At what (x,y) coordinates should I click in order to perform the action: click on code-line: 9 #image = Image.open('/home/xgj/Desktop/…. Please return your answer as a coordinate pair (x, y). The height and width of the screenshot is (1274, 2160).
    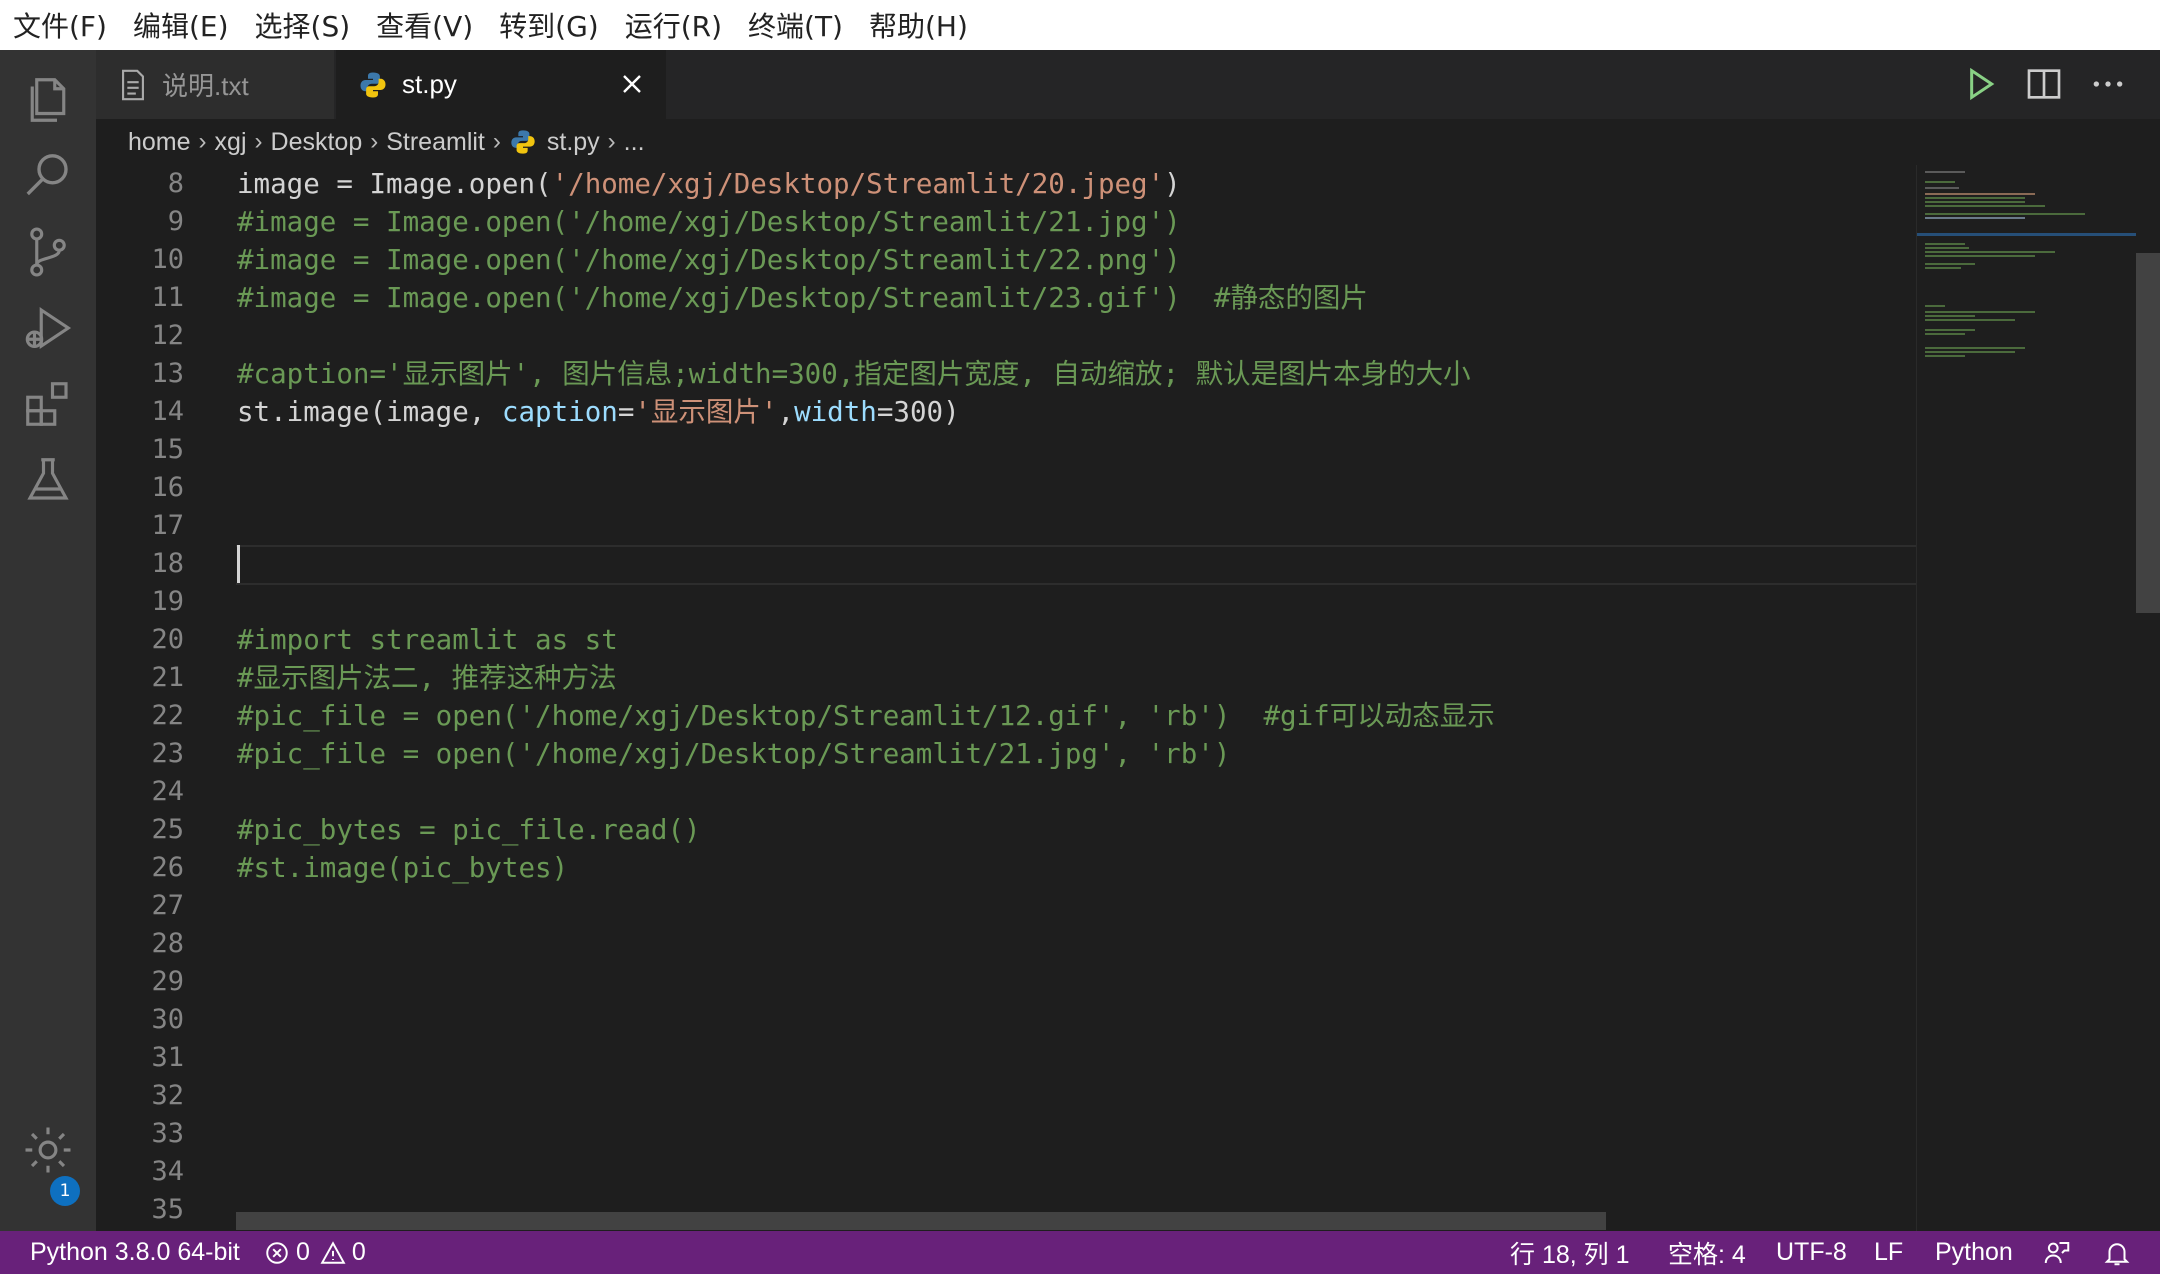
    Looking at the image, I should click on (1006, 222).